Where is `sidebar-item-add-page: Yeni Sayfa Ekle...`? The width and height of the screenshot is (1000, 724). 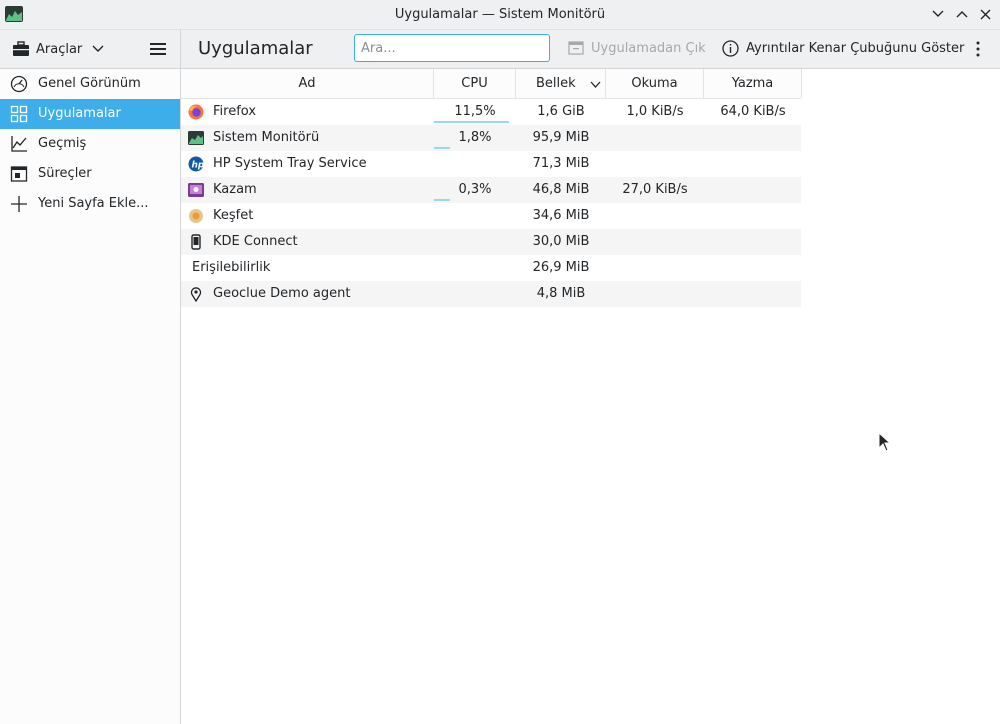 sidebar-item-add-page: Yeni Sayfa Ekle... is located at coordinates (90, 204).